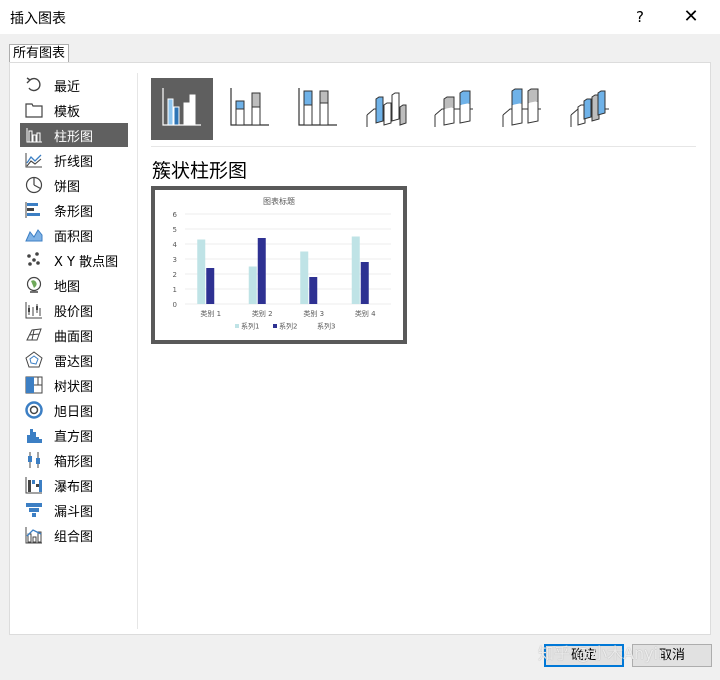 The image size is (720, 680). I want to click on recent-icon, so click(34, 85).